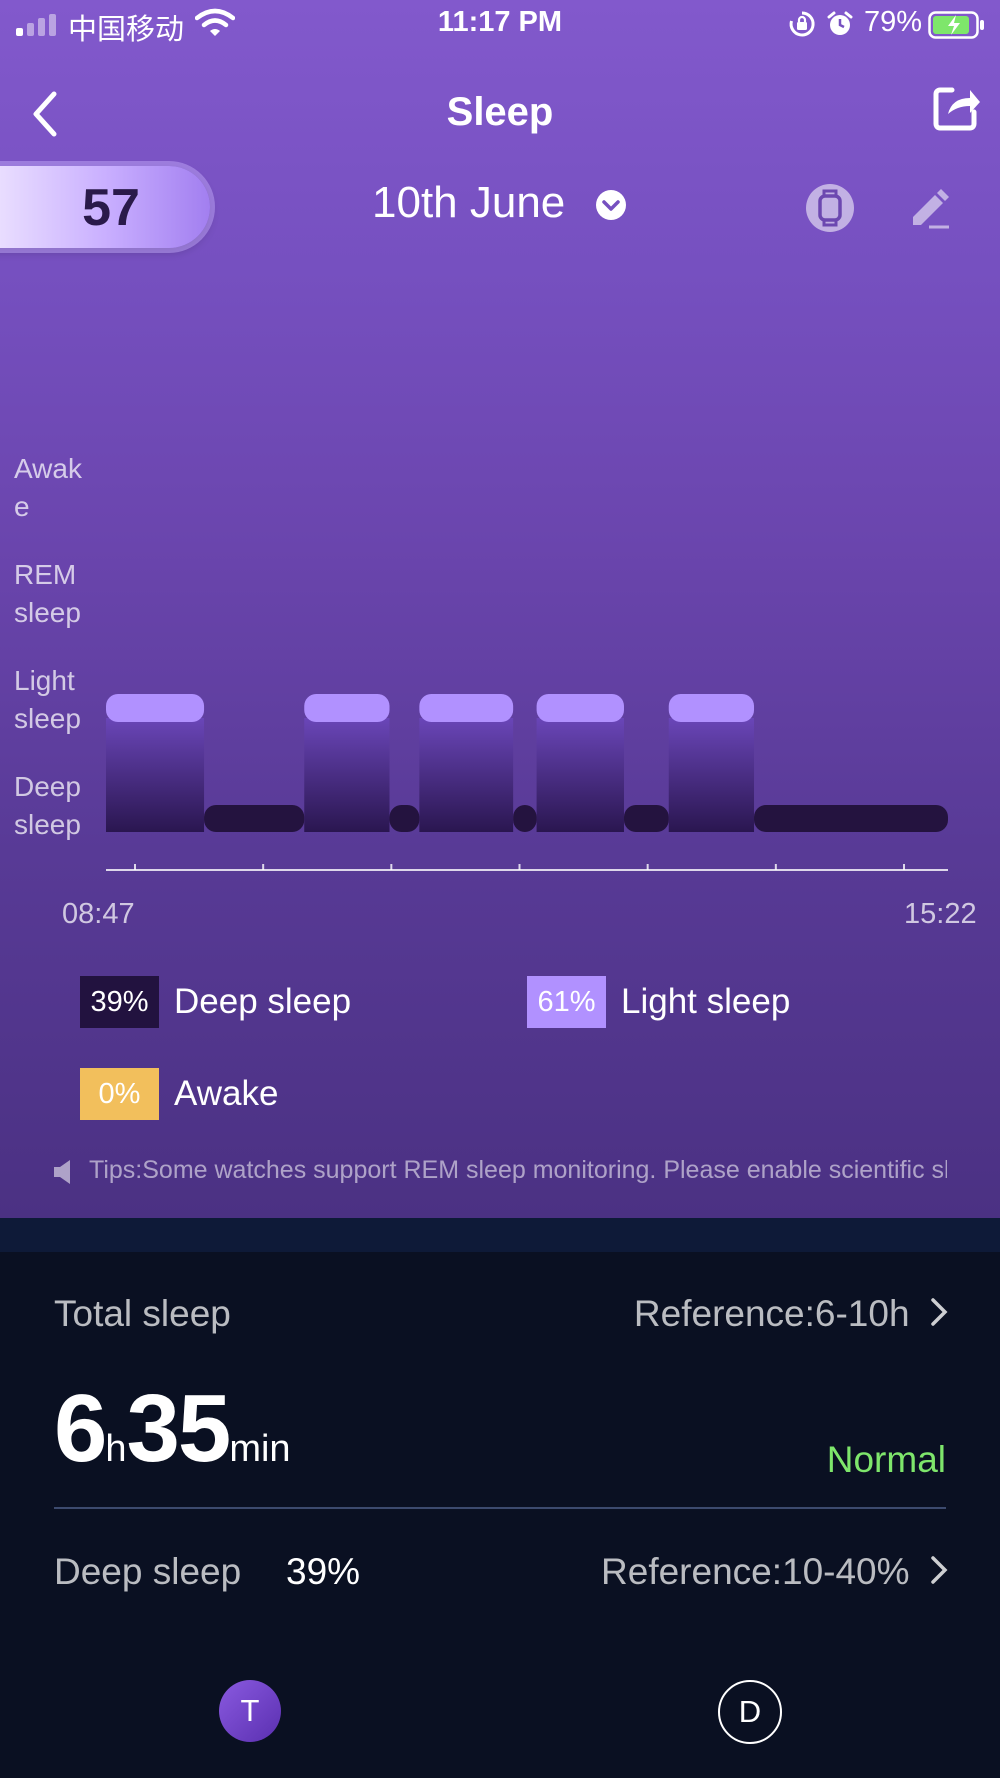 Image resolution: width=1000 pixels, height=1778 pixels. Describe the element at coordinates (886, 1459) in the screenshot. I see `total-sleep-status: Normal` at that location.